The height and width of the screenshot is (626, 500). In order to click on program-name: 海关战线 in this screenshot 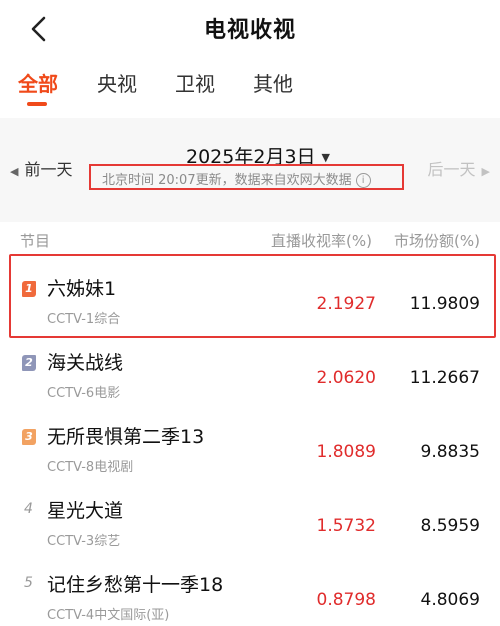, I will do `click(85, 363)`.